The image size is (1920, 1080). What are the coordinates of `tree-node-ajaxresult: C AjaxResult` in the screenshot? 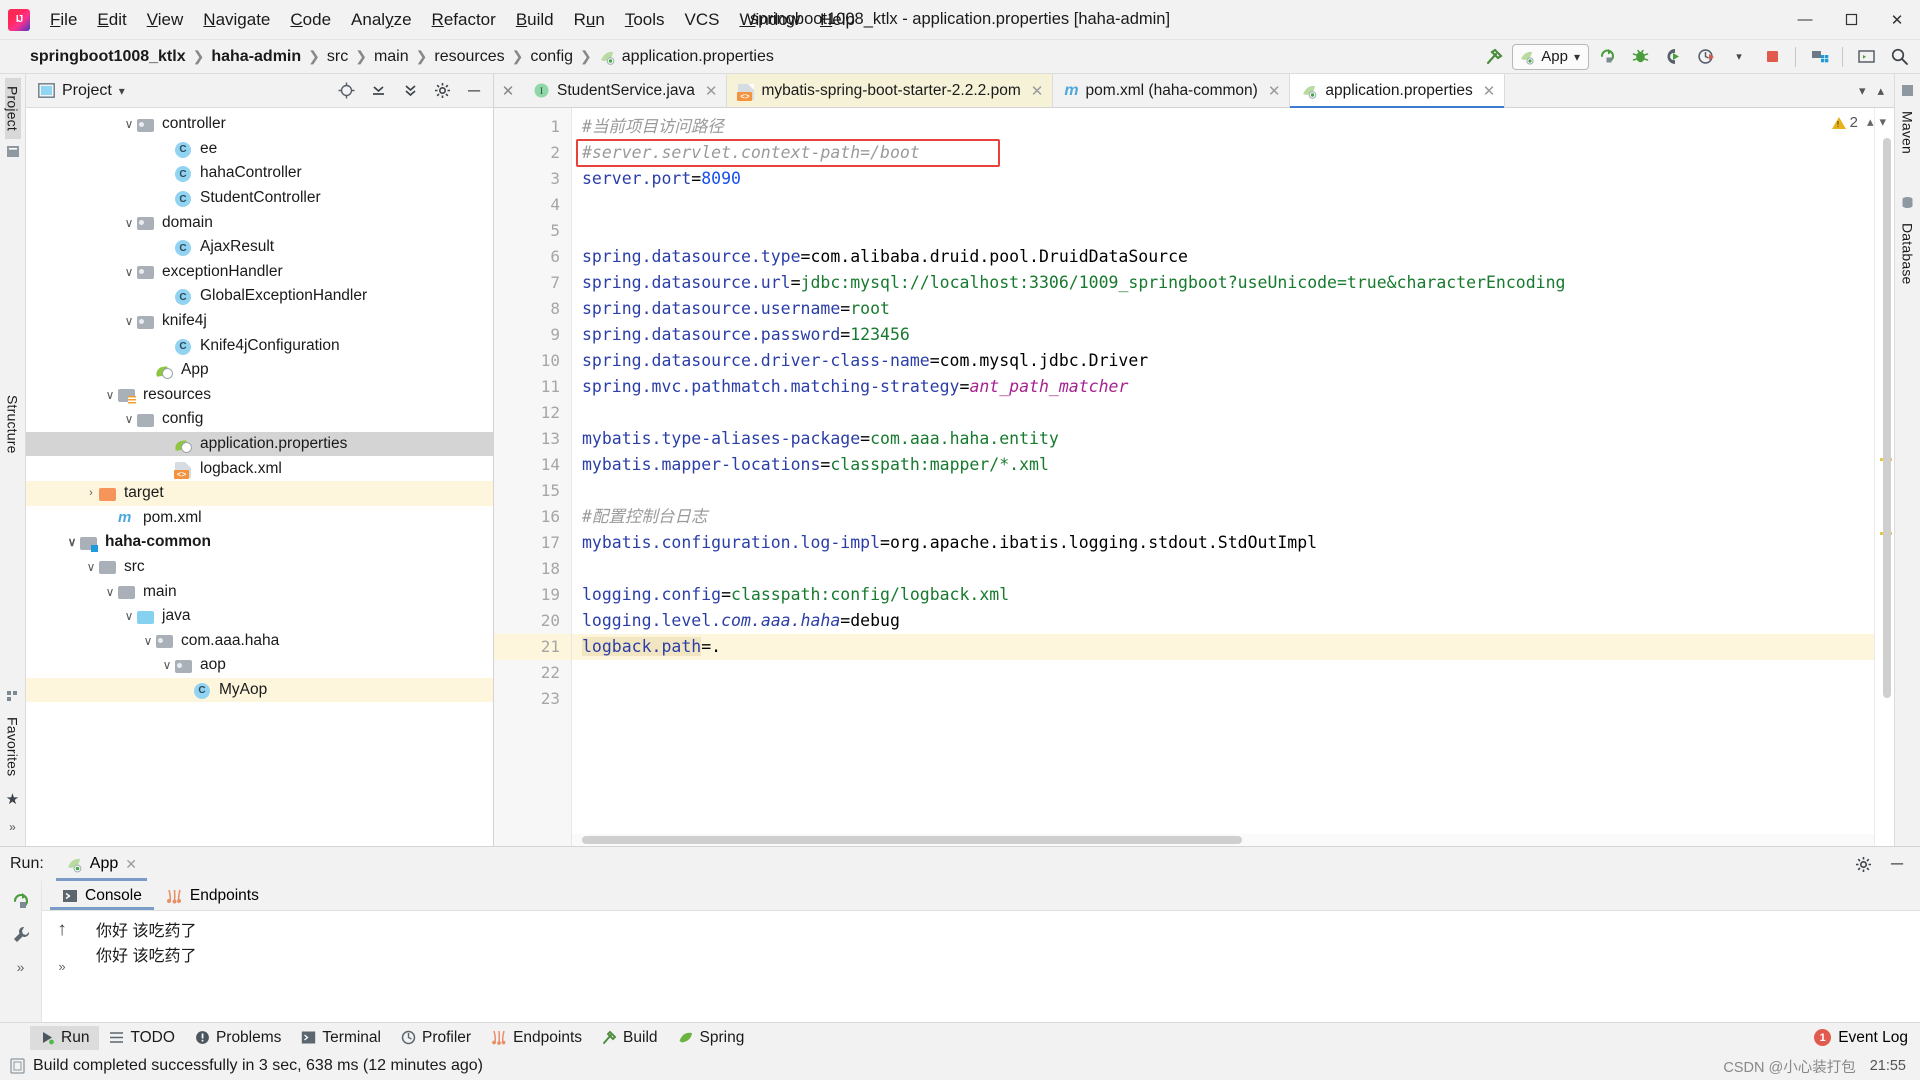 It's located at (259, 247).